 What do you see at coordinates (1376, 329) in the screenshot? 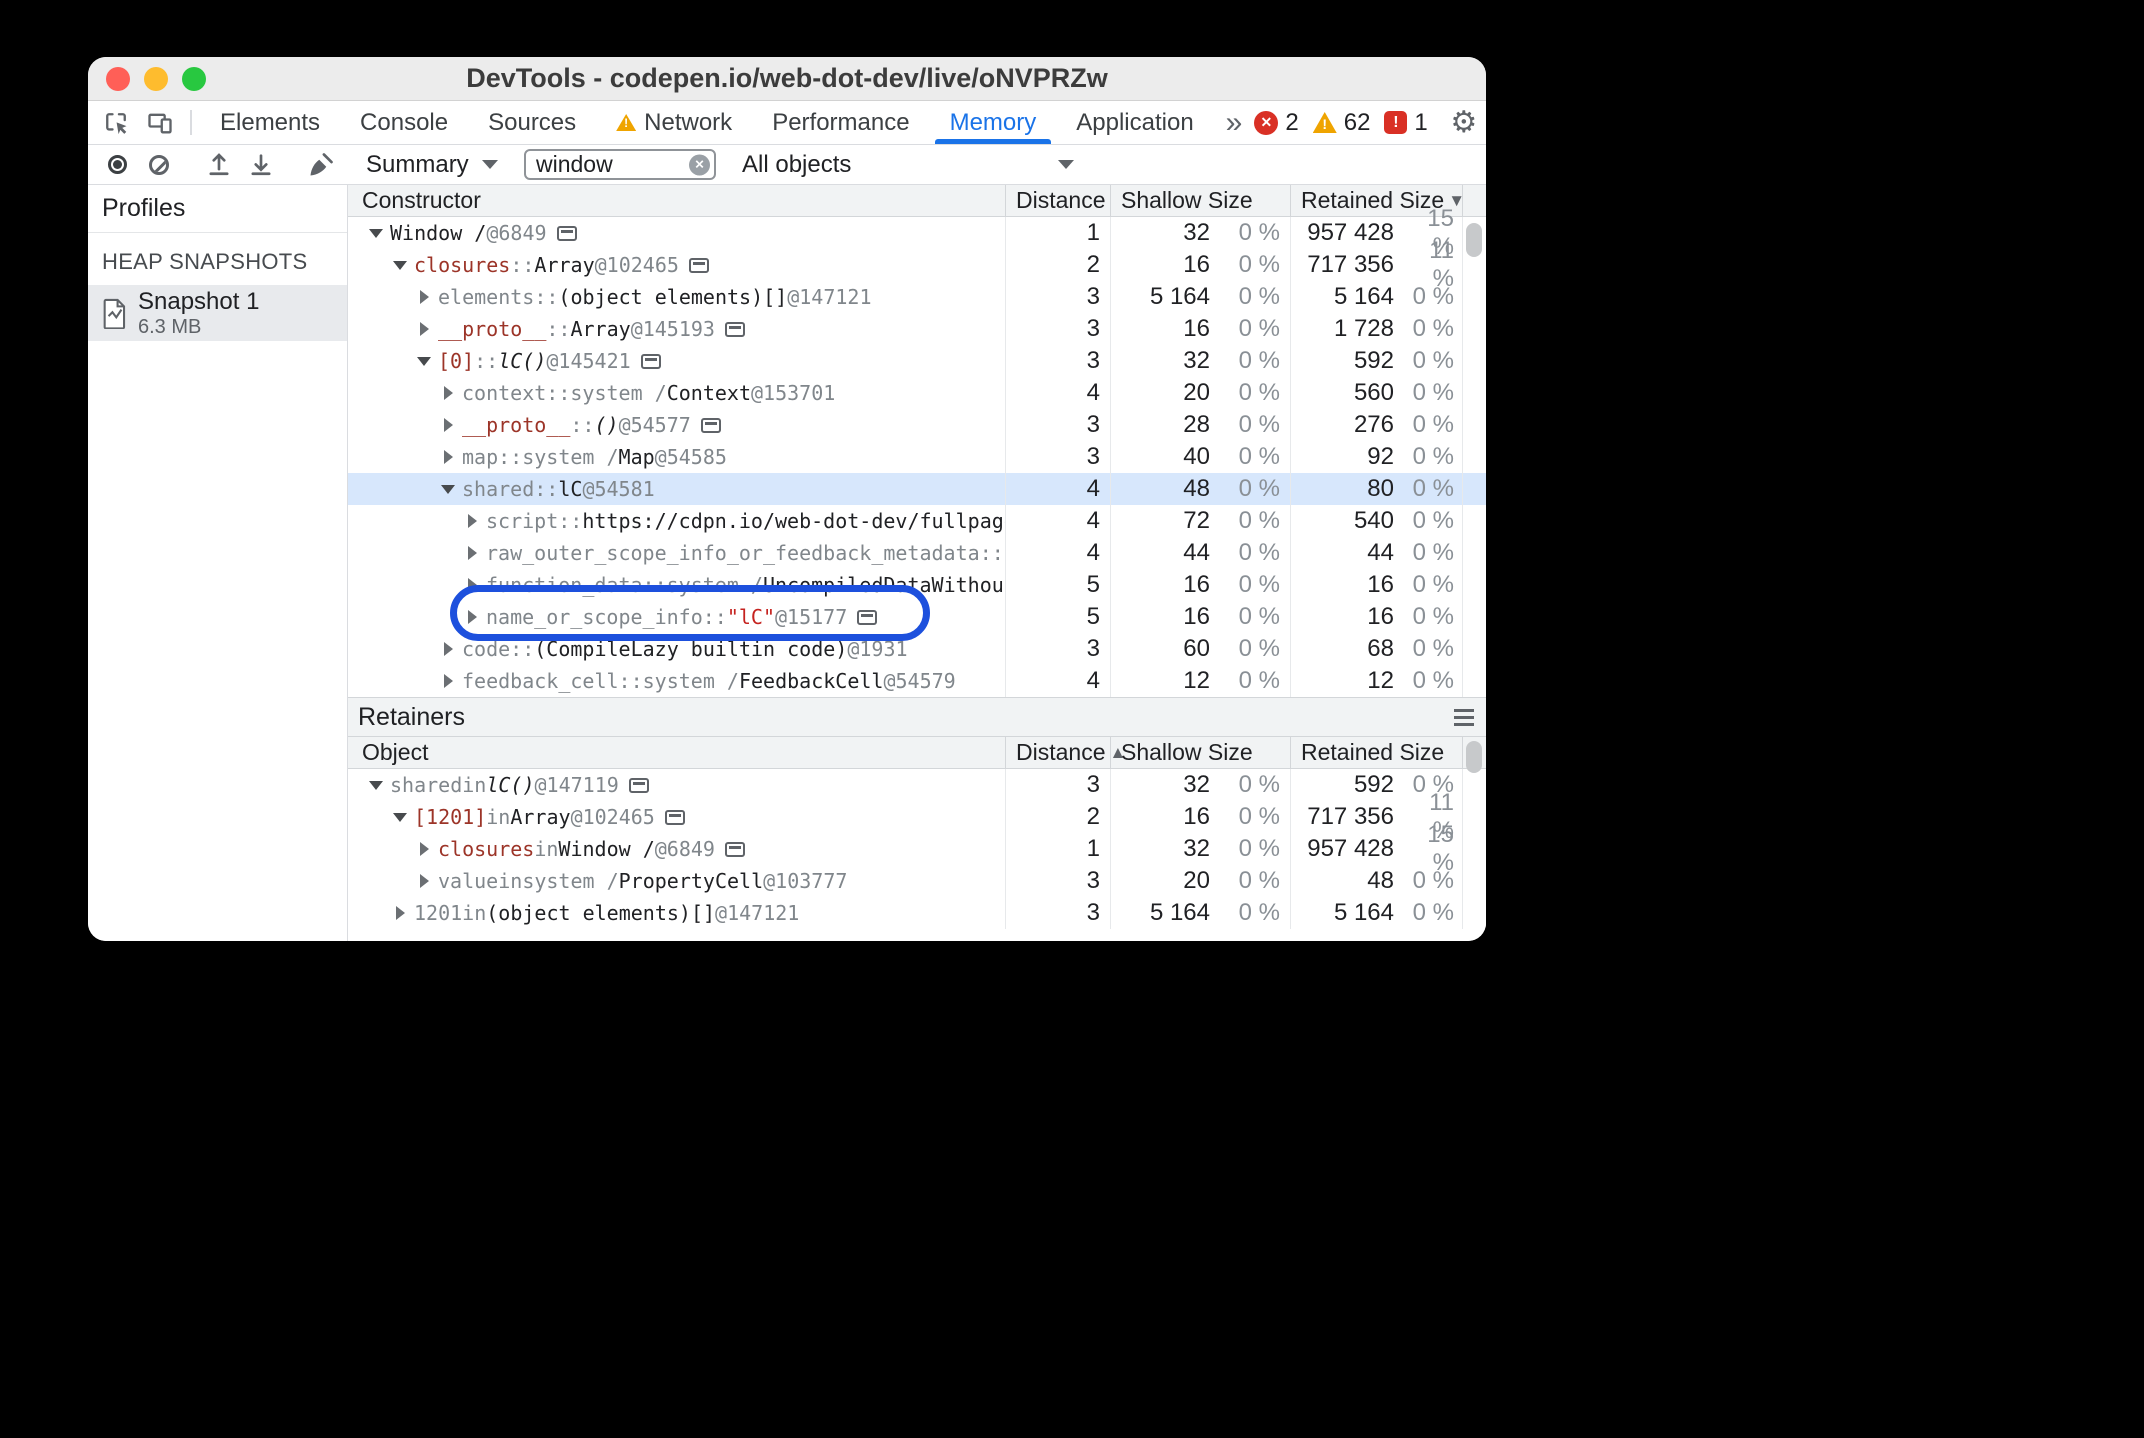
I see `retained-size-cell: 1 728 0 %` at bounding box center [1376, 329].